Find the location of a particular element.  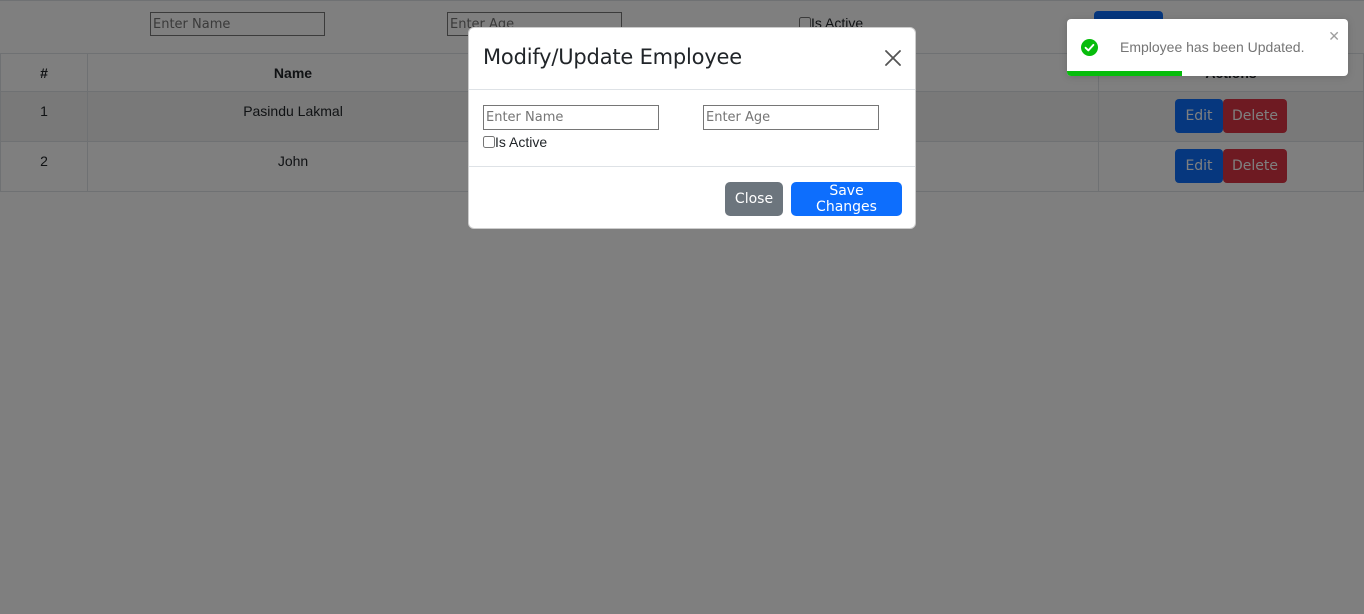

modal-header: Modify/Update Employee is located at coordinates (692, 59).